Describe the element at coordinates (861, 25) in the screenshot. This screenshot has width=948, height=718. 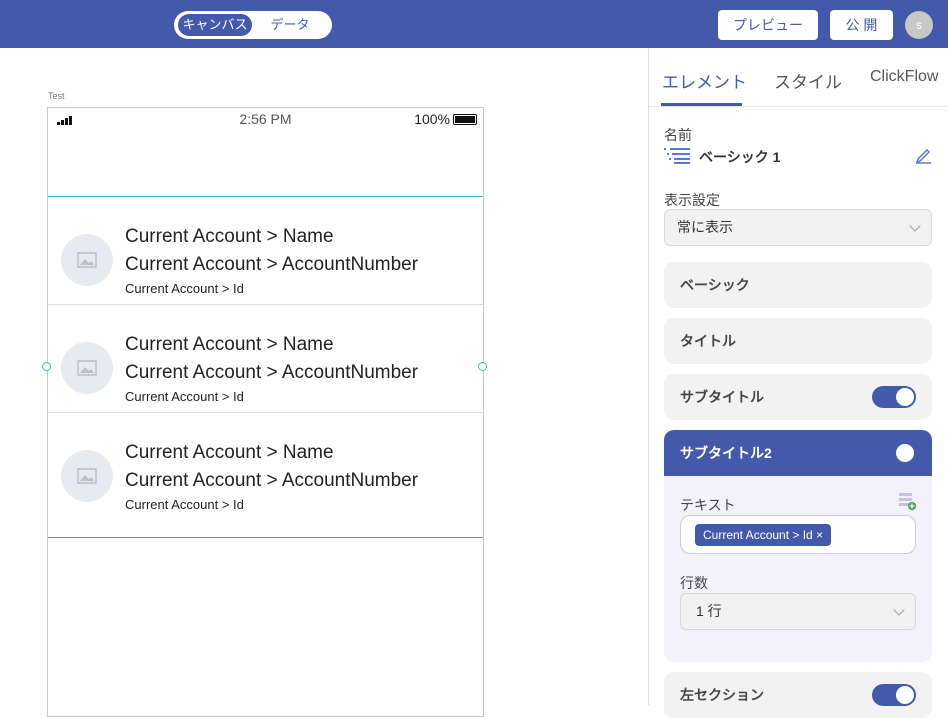
I see `publish-button: 公 開` at that location.